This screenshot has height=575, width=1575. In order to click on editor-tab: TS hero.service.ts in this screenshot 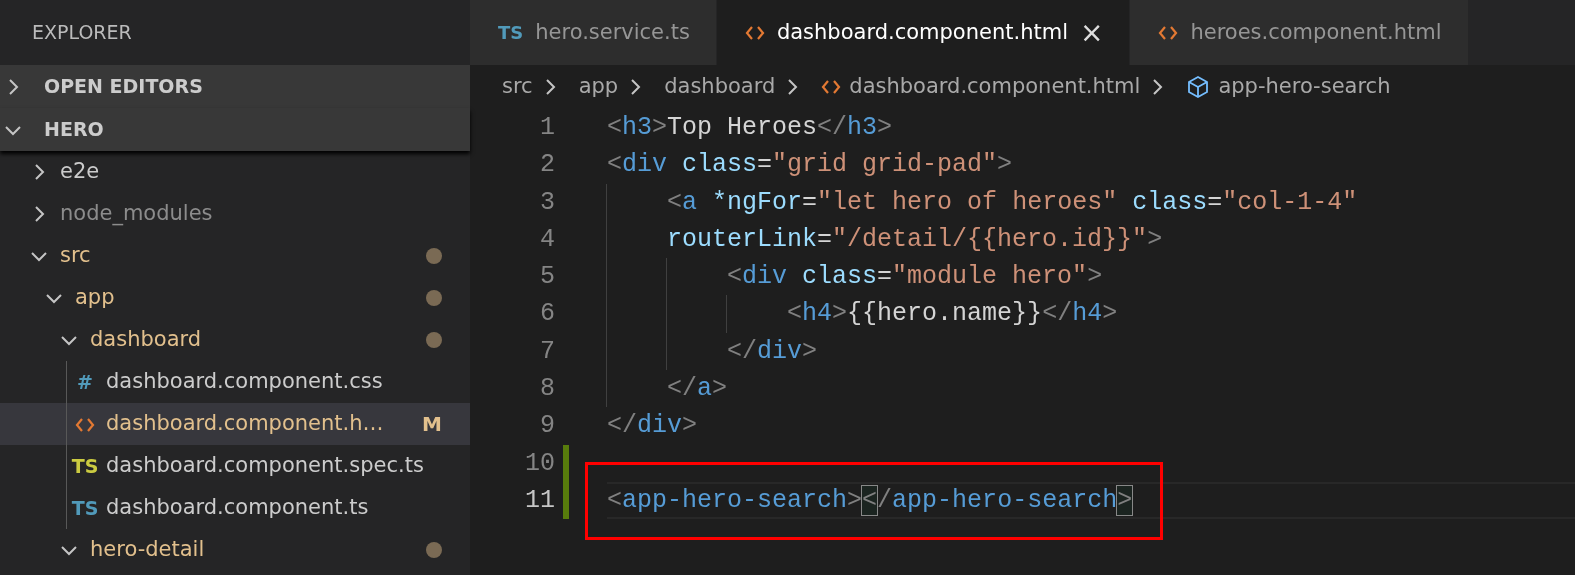, I will do `click(593, 32)`.